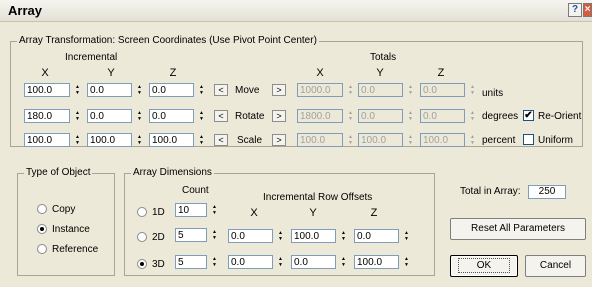  What do you see at coordinates (221, 140) in the screenshot?
I see `scale-left-arrow-button: <` at bounding box center [221, 140].